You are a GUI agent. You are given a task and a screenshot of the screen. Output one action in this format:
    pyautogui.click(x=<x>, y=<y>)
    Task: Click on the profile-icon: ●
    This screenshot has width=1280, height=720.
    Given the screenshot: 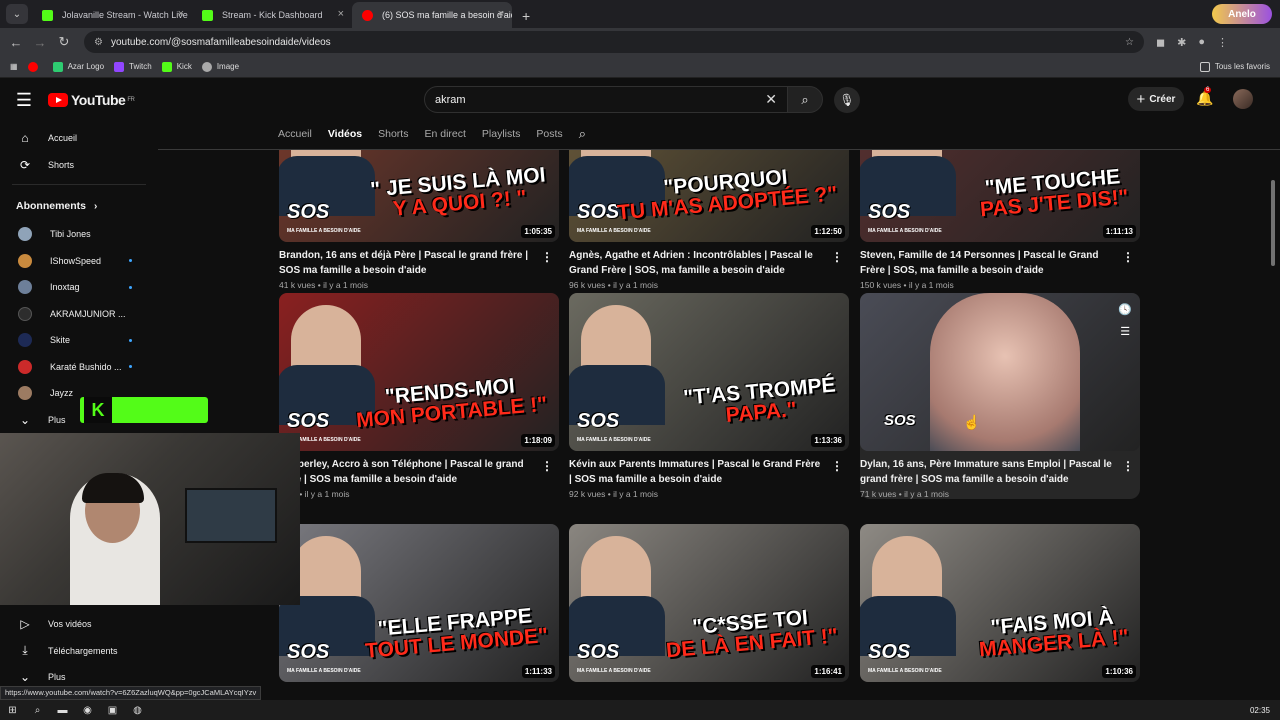 What is the action you would take?
    pyautogui.click(x=1201, y=42)
    